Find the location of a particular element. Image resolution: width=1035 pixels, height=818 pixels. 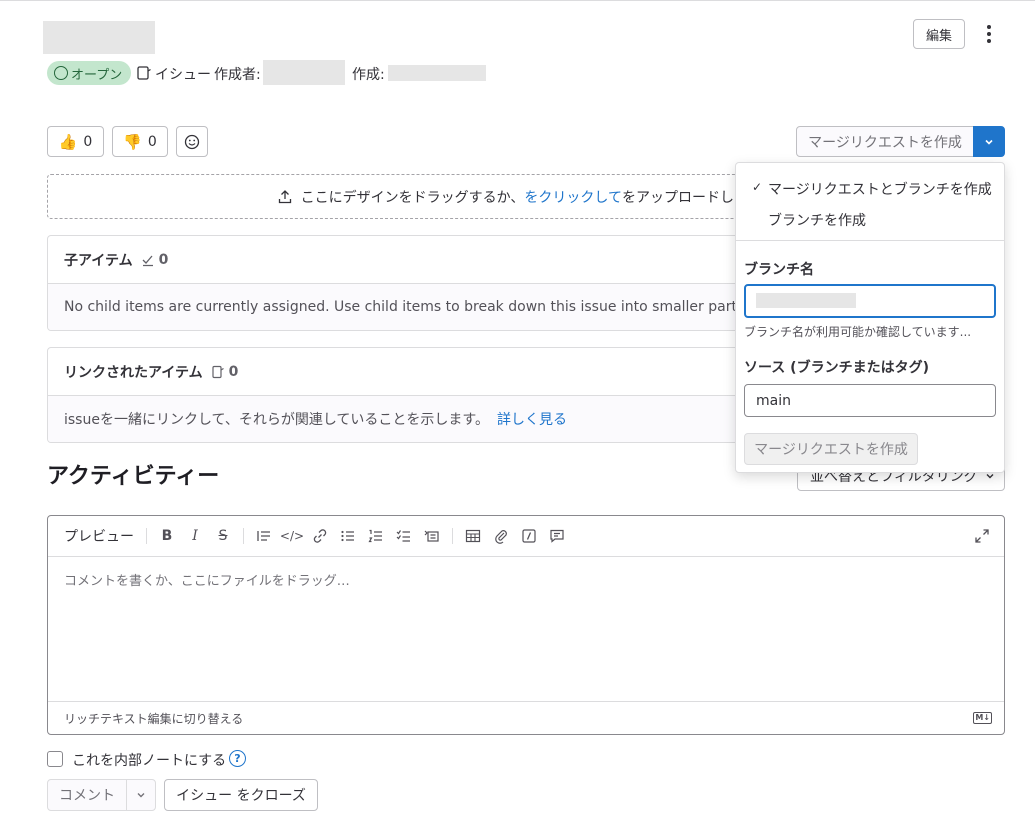

top-divider is located at coordinates (517, 0).